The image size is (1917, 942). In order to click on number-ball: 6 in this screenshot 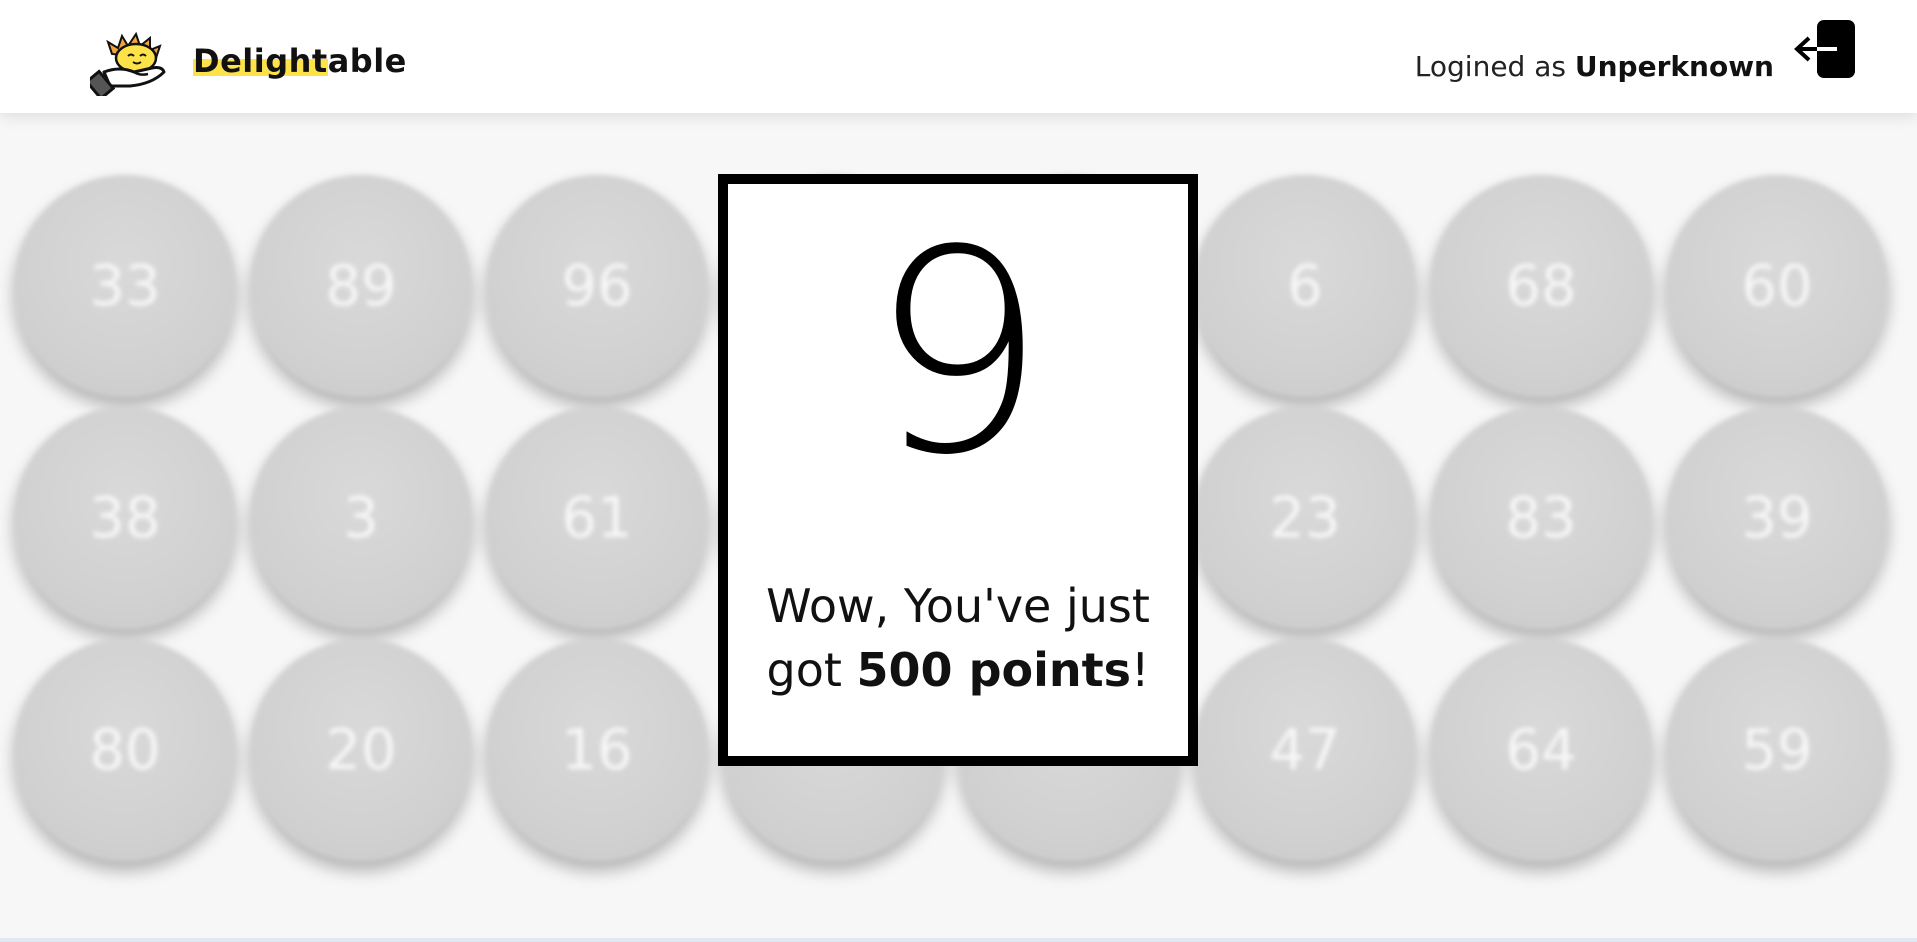, I will do `click(1305, 286)`.